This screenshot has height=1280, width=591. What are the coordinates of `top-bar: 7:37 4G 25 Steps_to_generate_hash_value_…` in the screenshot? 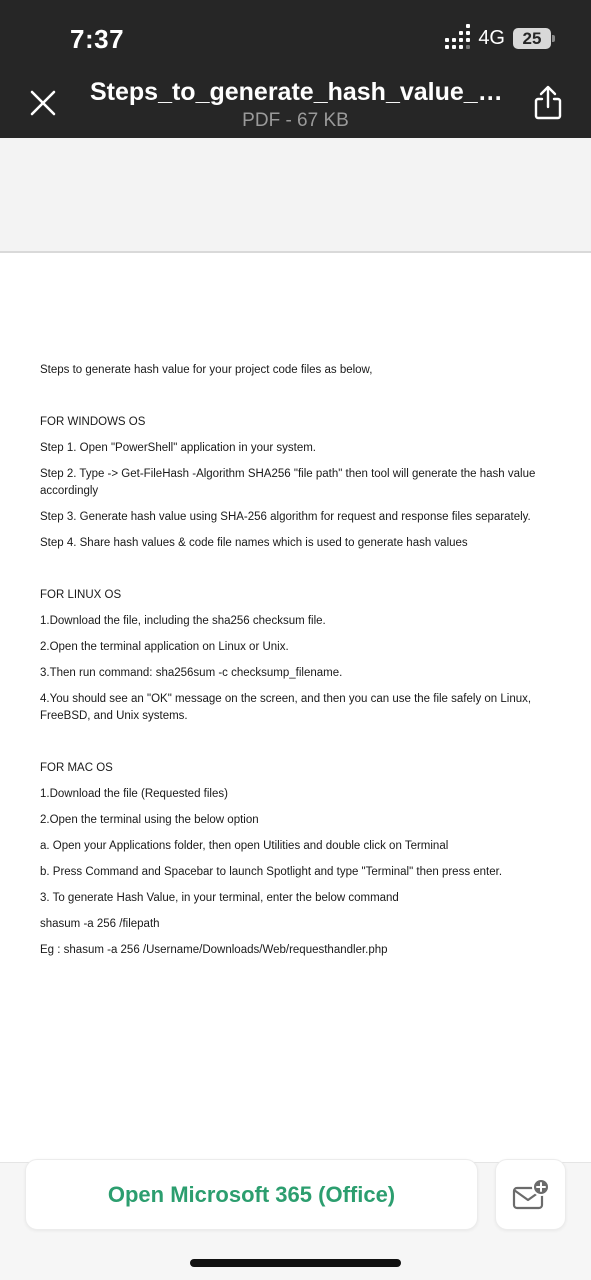 It's located at (295, 69).